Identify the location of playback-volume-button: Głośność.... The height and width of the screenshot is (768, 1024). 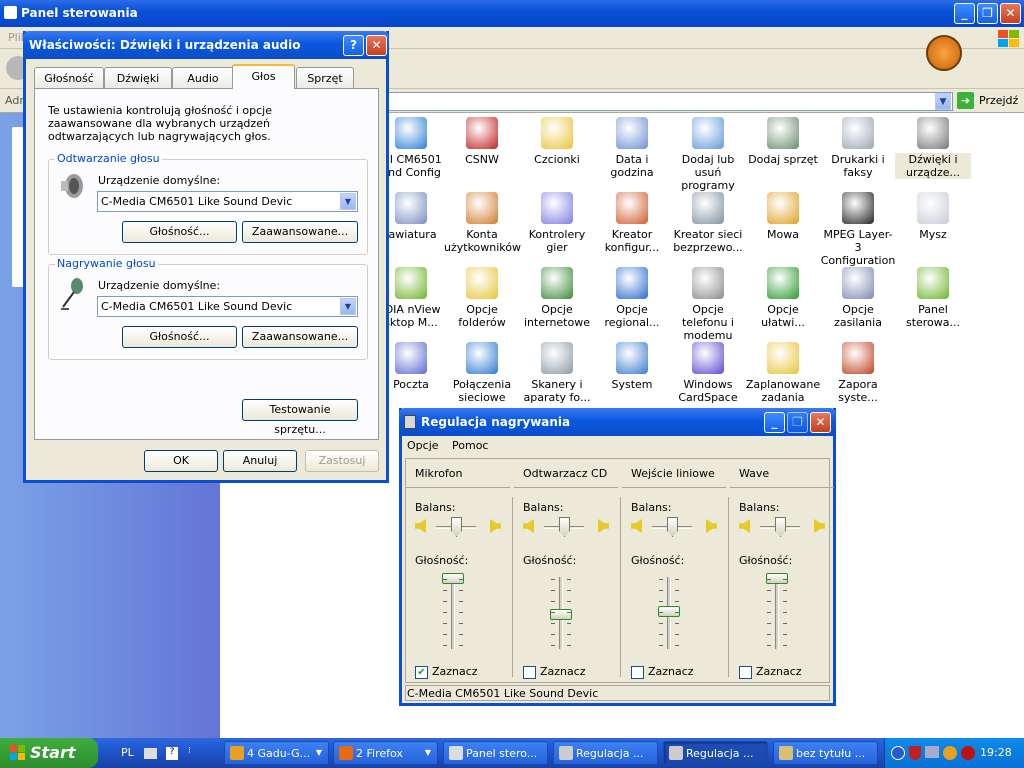
(179, 232).